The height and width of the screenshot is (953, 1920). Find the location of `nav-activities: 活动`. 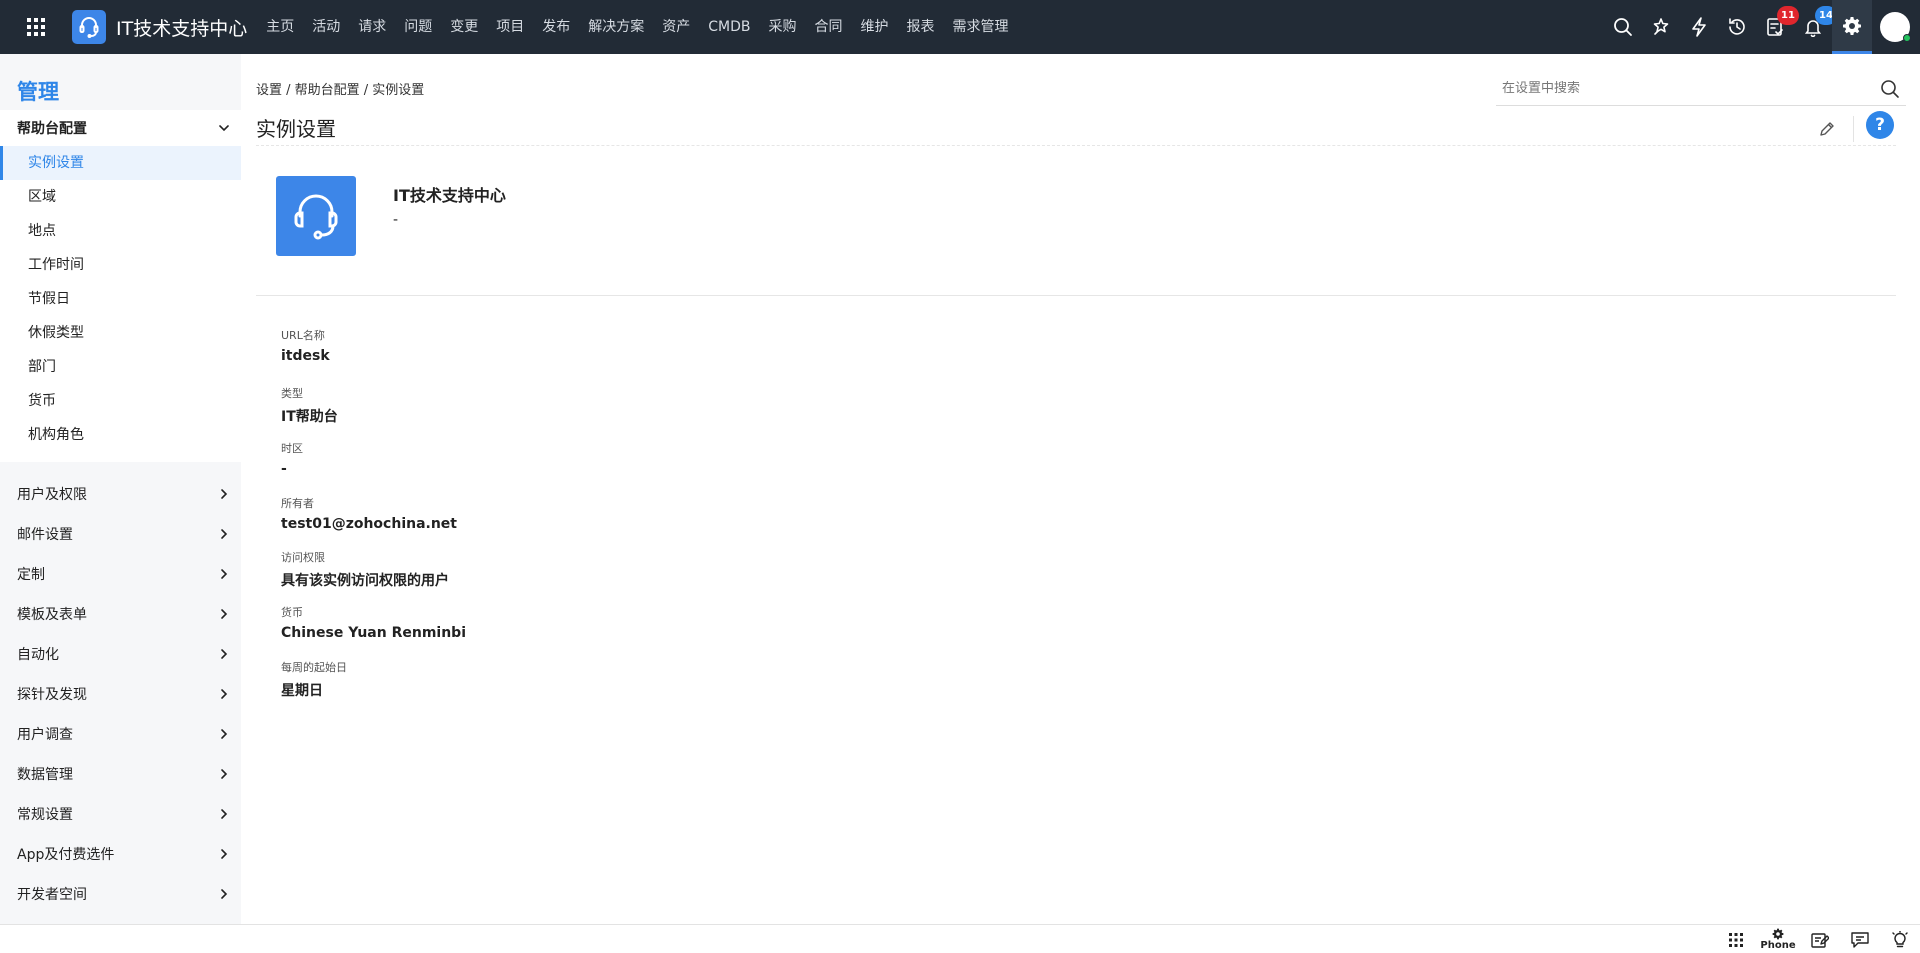

nav-activities: 活动 is located at coordinates (326, 27).